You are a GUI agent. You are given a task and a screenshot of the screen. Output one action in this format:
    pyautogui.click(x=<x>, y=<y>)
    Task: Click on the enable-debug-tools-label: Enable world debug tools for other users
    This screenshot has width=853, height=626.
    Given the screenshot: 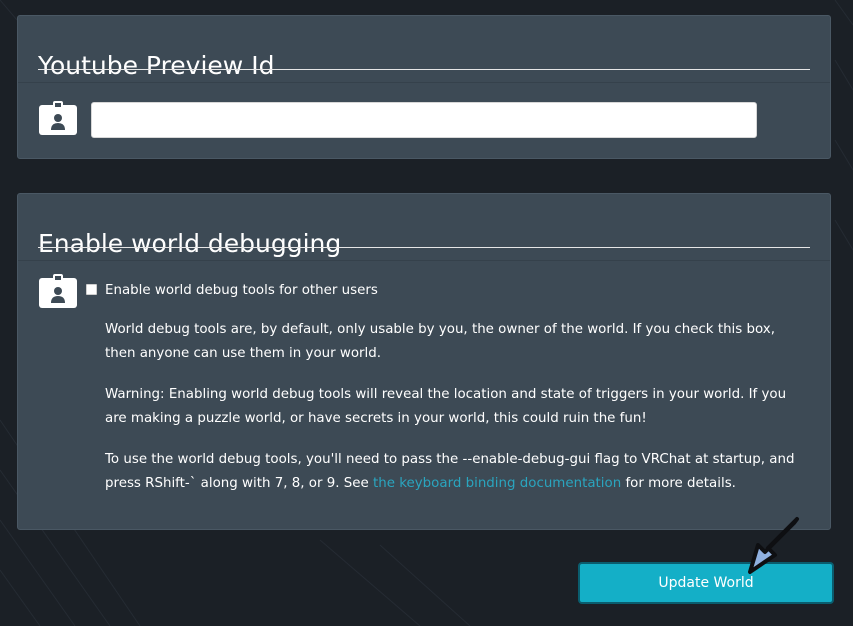 What is the action you would take?
    pyautogui.click(x=241, y=290)
    